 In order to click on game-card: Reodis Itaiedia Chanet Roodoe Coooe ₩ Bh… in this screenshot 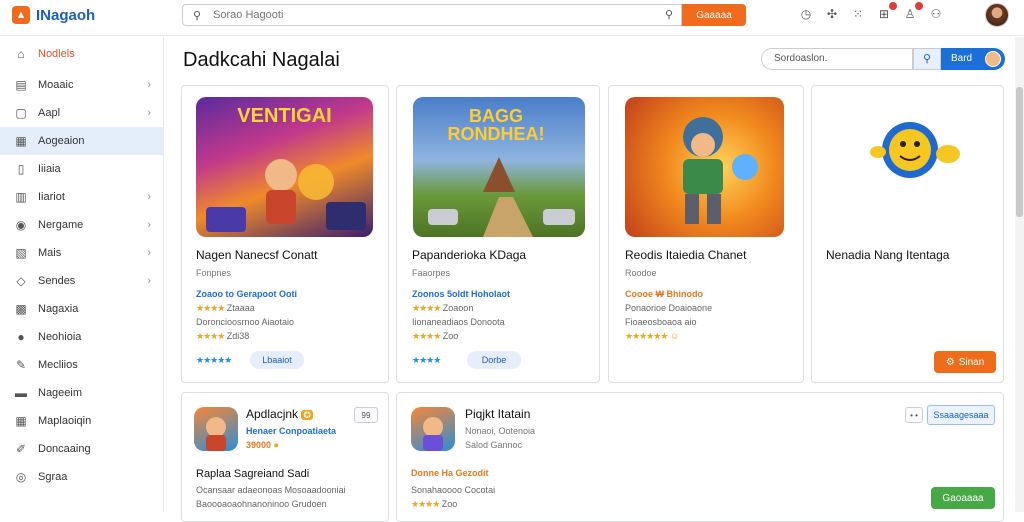, I will do `click(706, 234)`.